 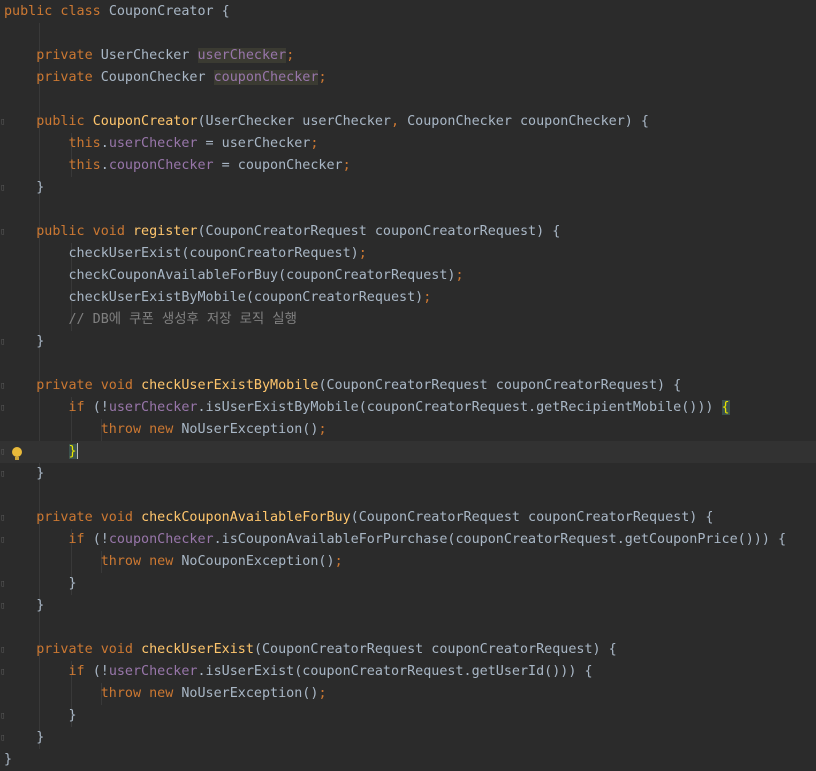 What do you see at coordinates (408, 56) in the screenshot?
I see `code-line: private UserChecker userChecker;` at bounding box center [408, 56].